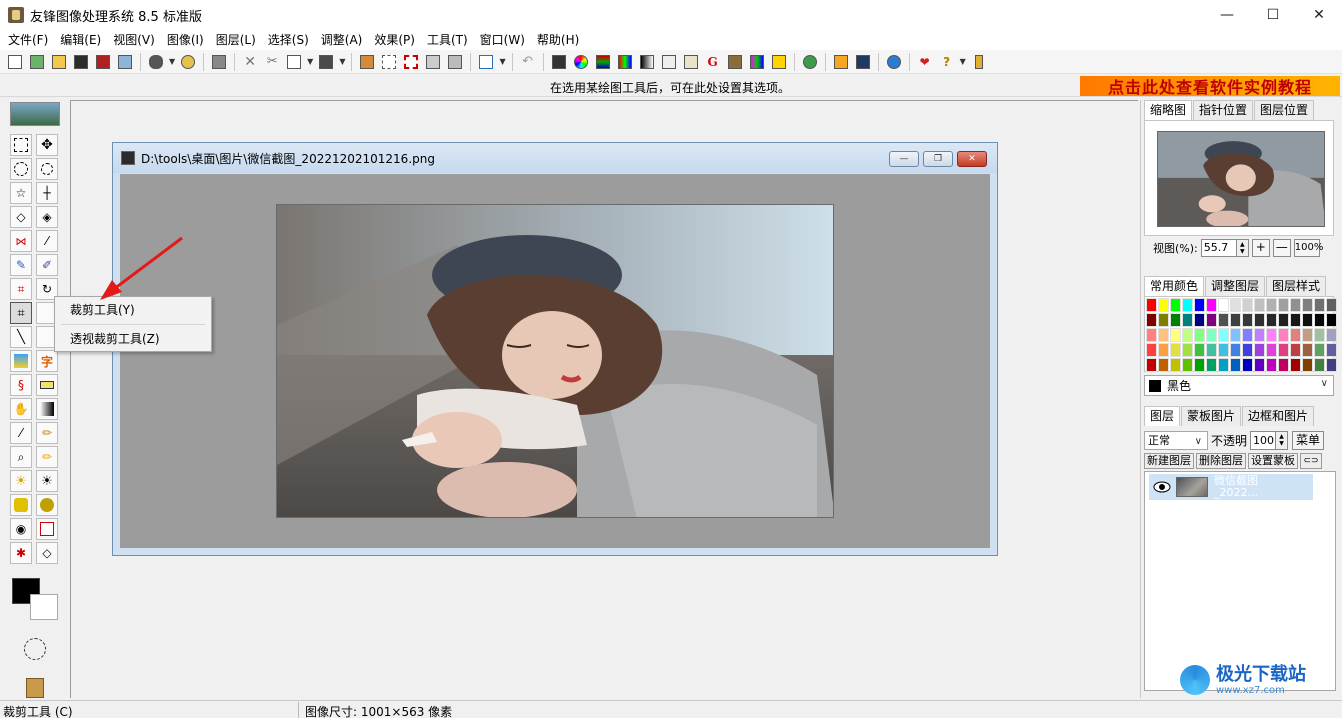 This screenshot has height=718, width=1342. Describe the element at coordinates (44, 607) in the screenshot. I see `background-color-swatch` at that location.